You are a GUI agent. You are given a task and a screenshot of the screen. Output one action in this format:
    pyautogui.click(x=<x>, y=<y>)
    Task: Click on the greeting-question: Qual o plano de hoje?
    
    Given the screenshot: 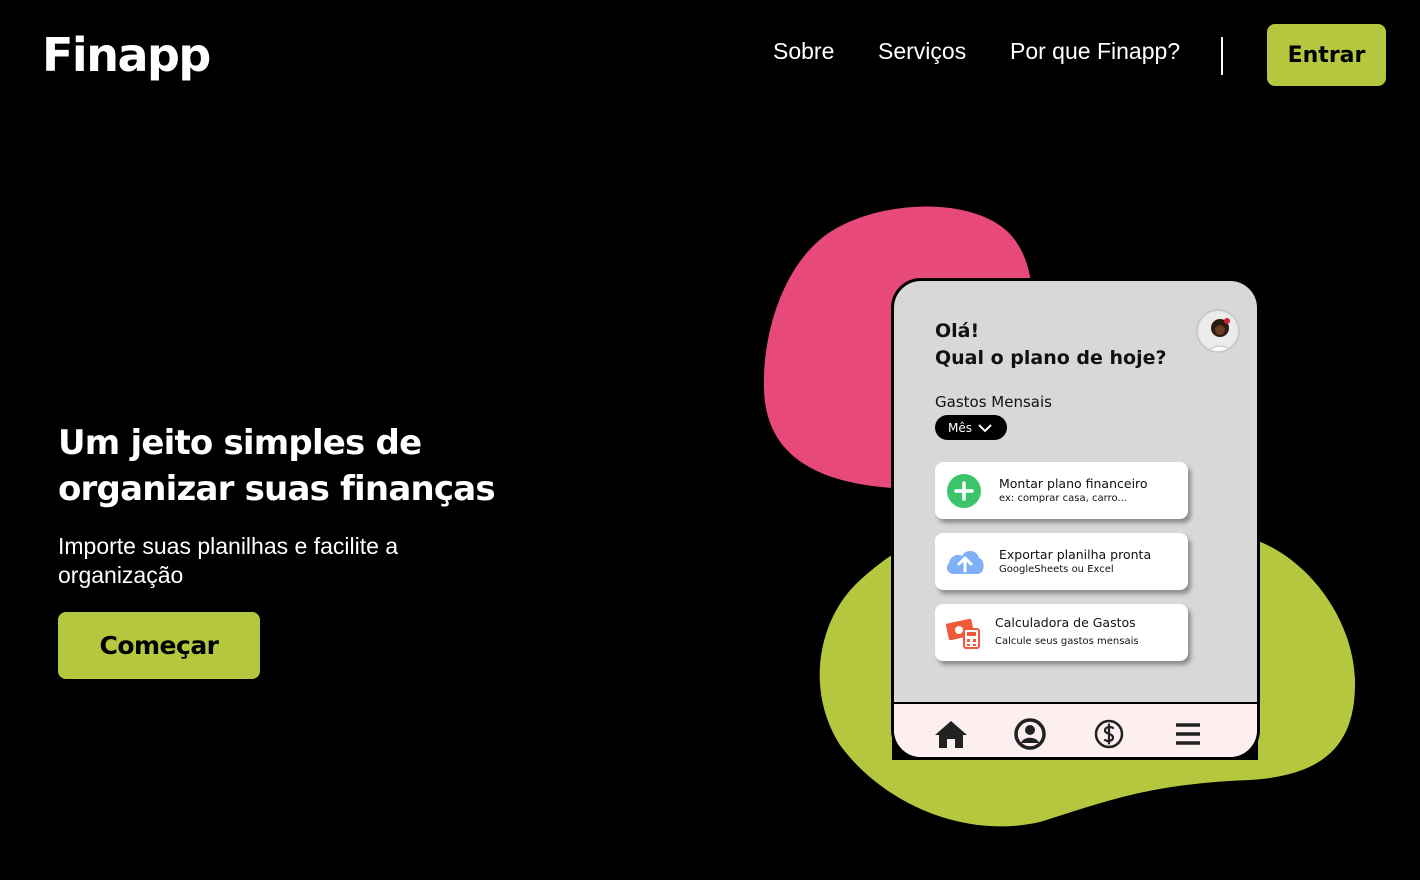 What is the action you would take?
    pyautogui.click(x=1051, y=358)
    